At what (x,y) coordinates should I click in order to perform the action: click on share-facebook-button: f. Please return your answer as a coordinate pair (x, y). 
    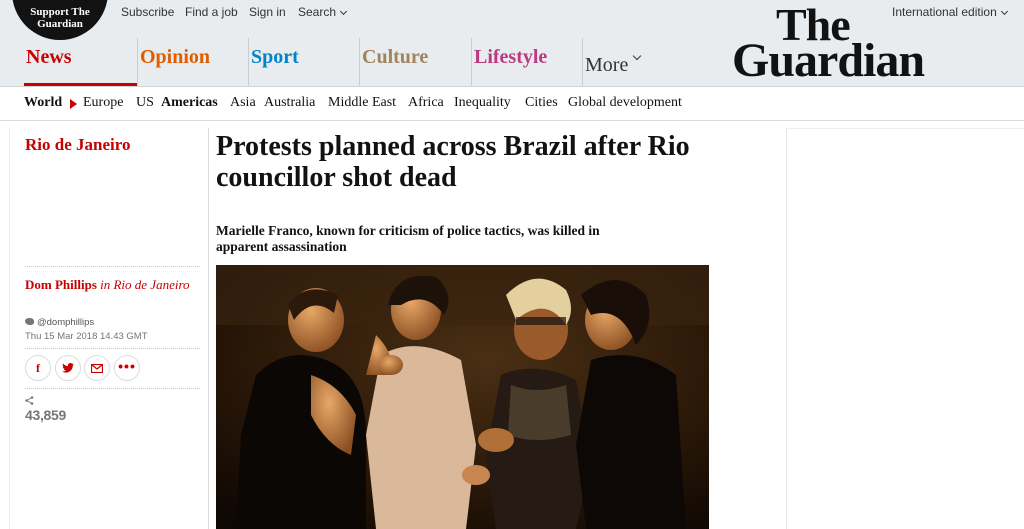
    Looking at the image, I should click on (38, 368).